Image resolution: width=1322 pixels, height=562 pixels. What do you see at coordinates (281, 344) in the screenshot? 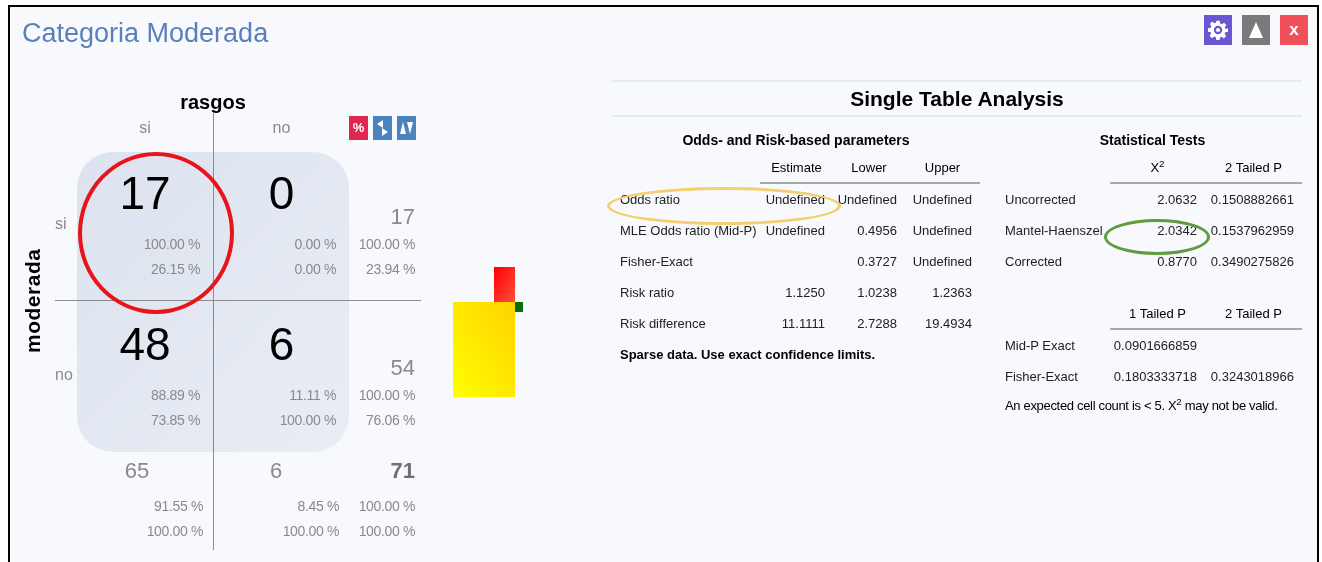
I see `cell-count: 6` at bounding box center [281, 344].